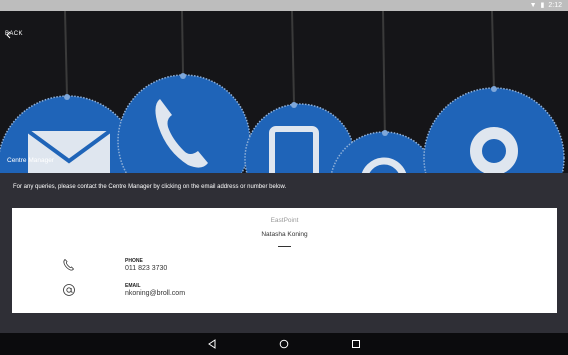 The image size is (568, 355). What do you see at coordinates (30, 160) in the screenshot?
I see `page-title: Centre Manager` at bounding box center [30, 160].